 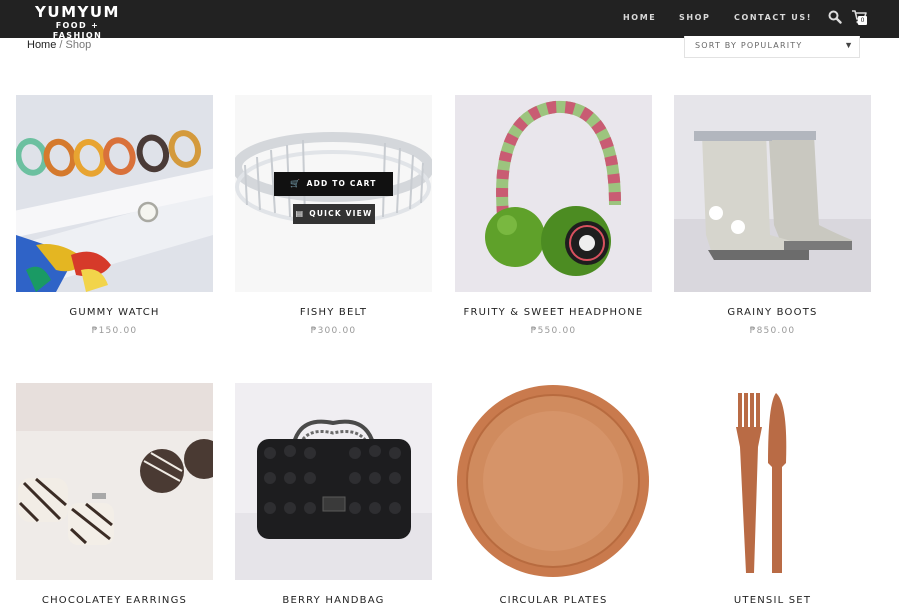 I want to click on product-name: BERRY HANDBAG, so click(x=333, y=600).